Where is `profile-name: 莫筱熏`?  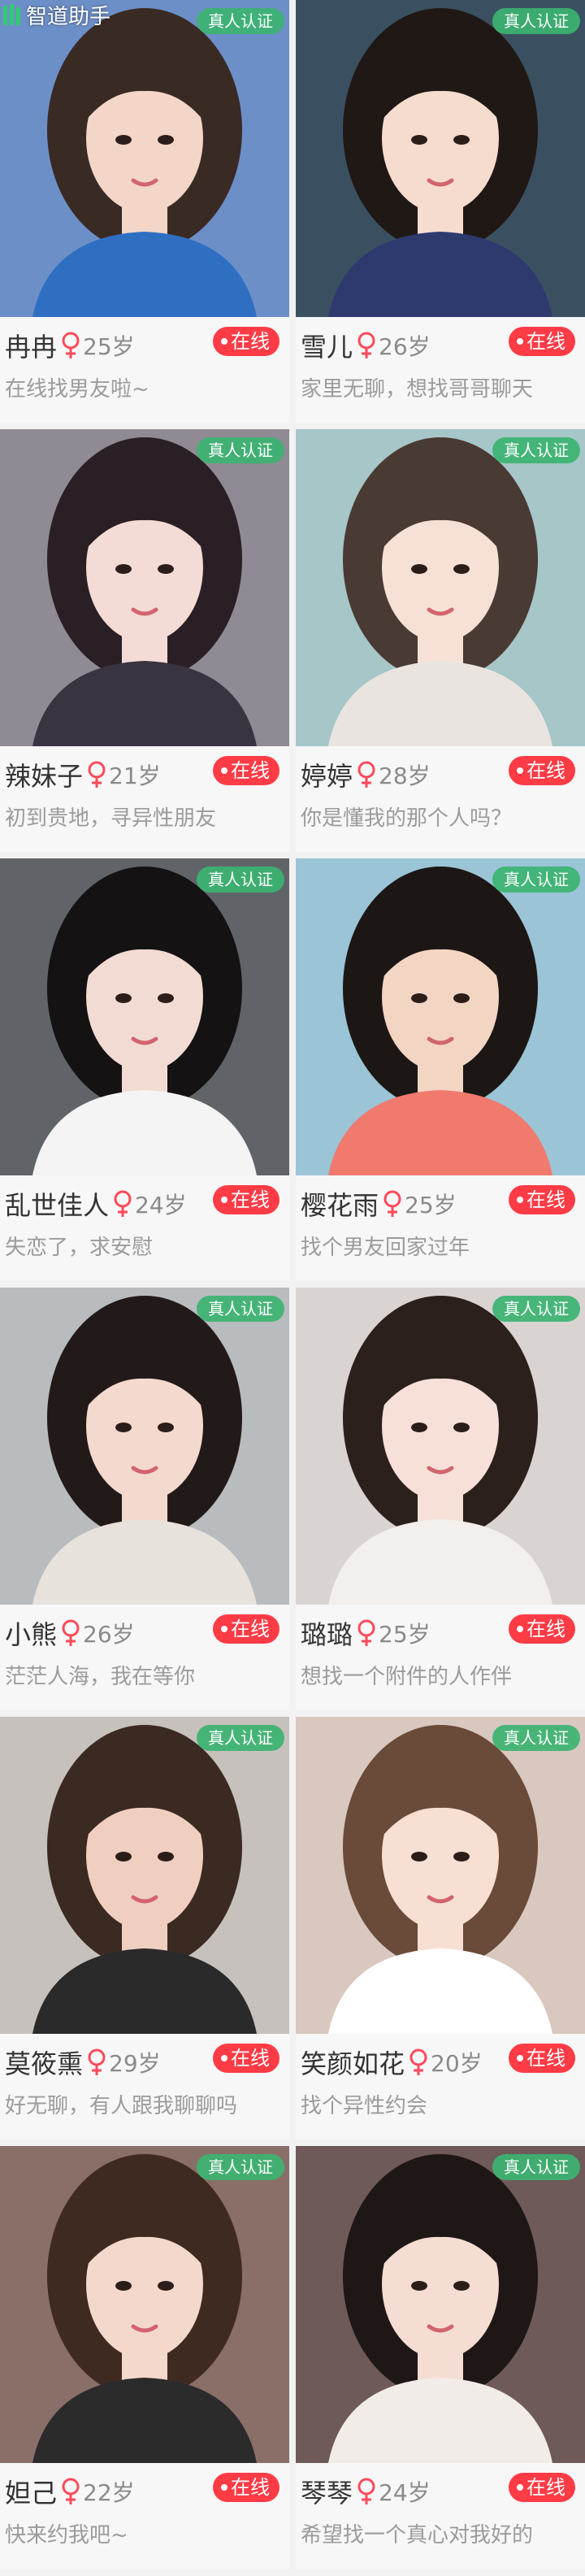
profile-name: 莫筱熏 is located at coordinates (44, 2063).